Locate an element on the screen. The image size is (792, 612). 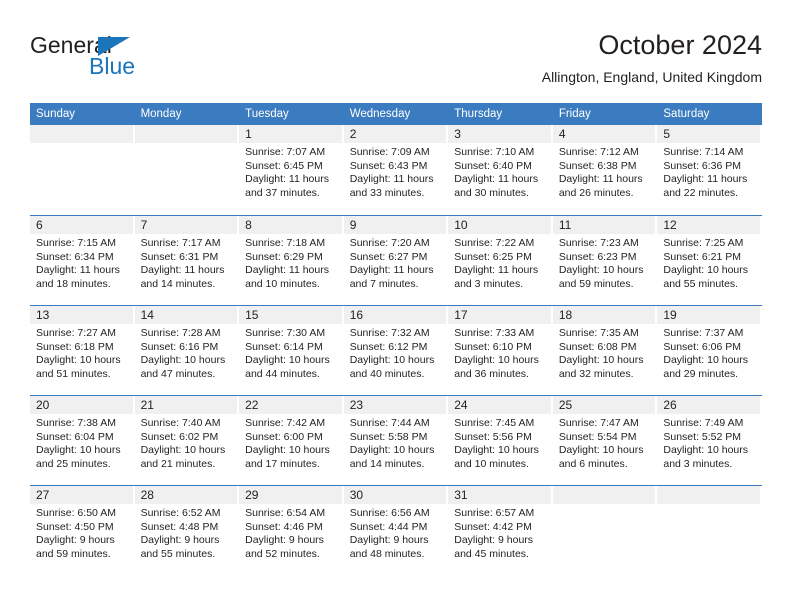
sunset-text: Sunset: 6:18 PM is located at coordinates (75, 346).